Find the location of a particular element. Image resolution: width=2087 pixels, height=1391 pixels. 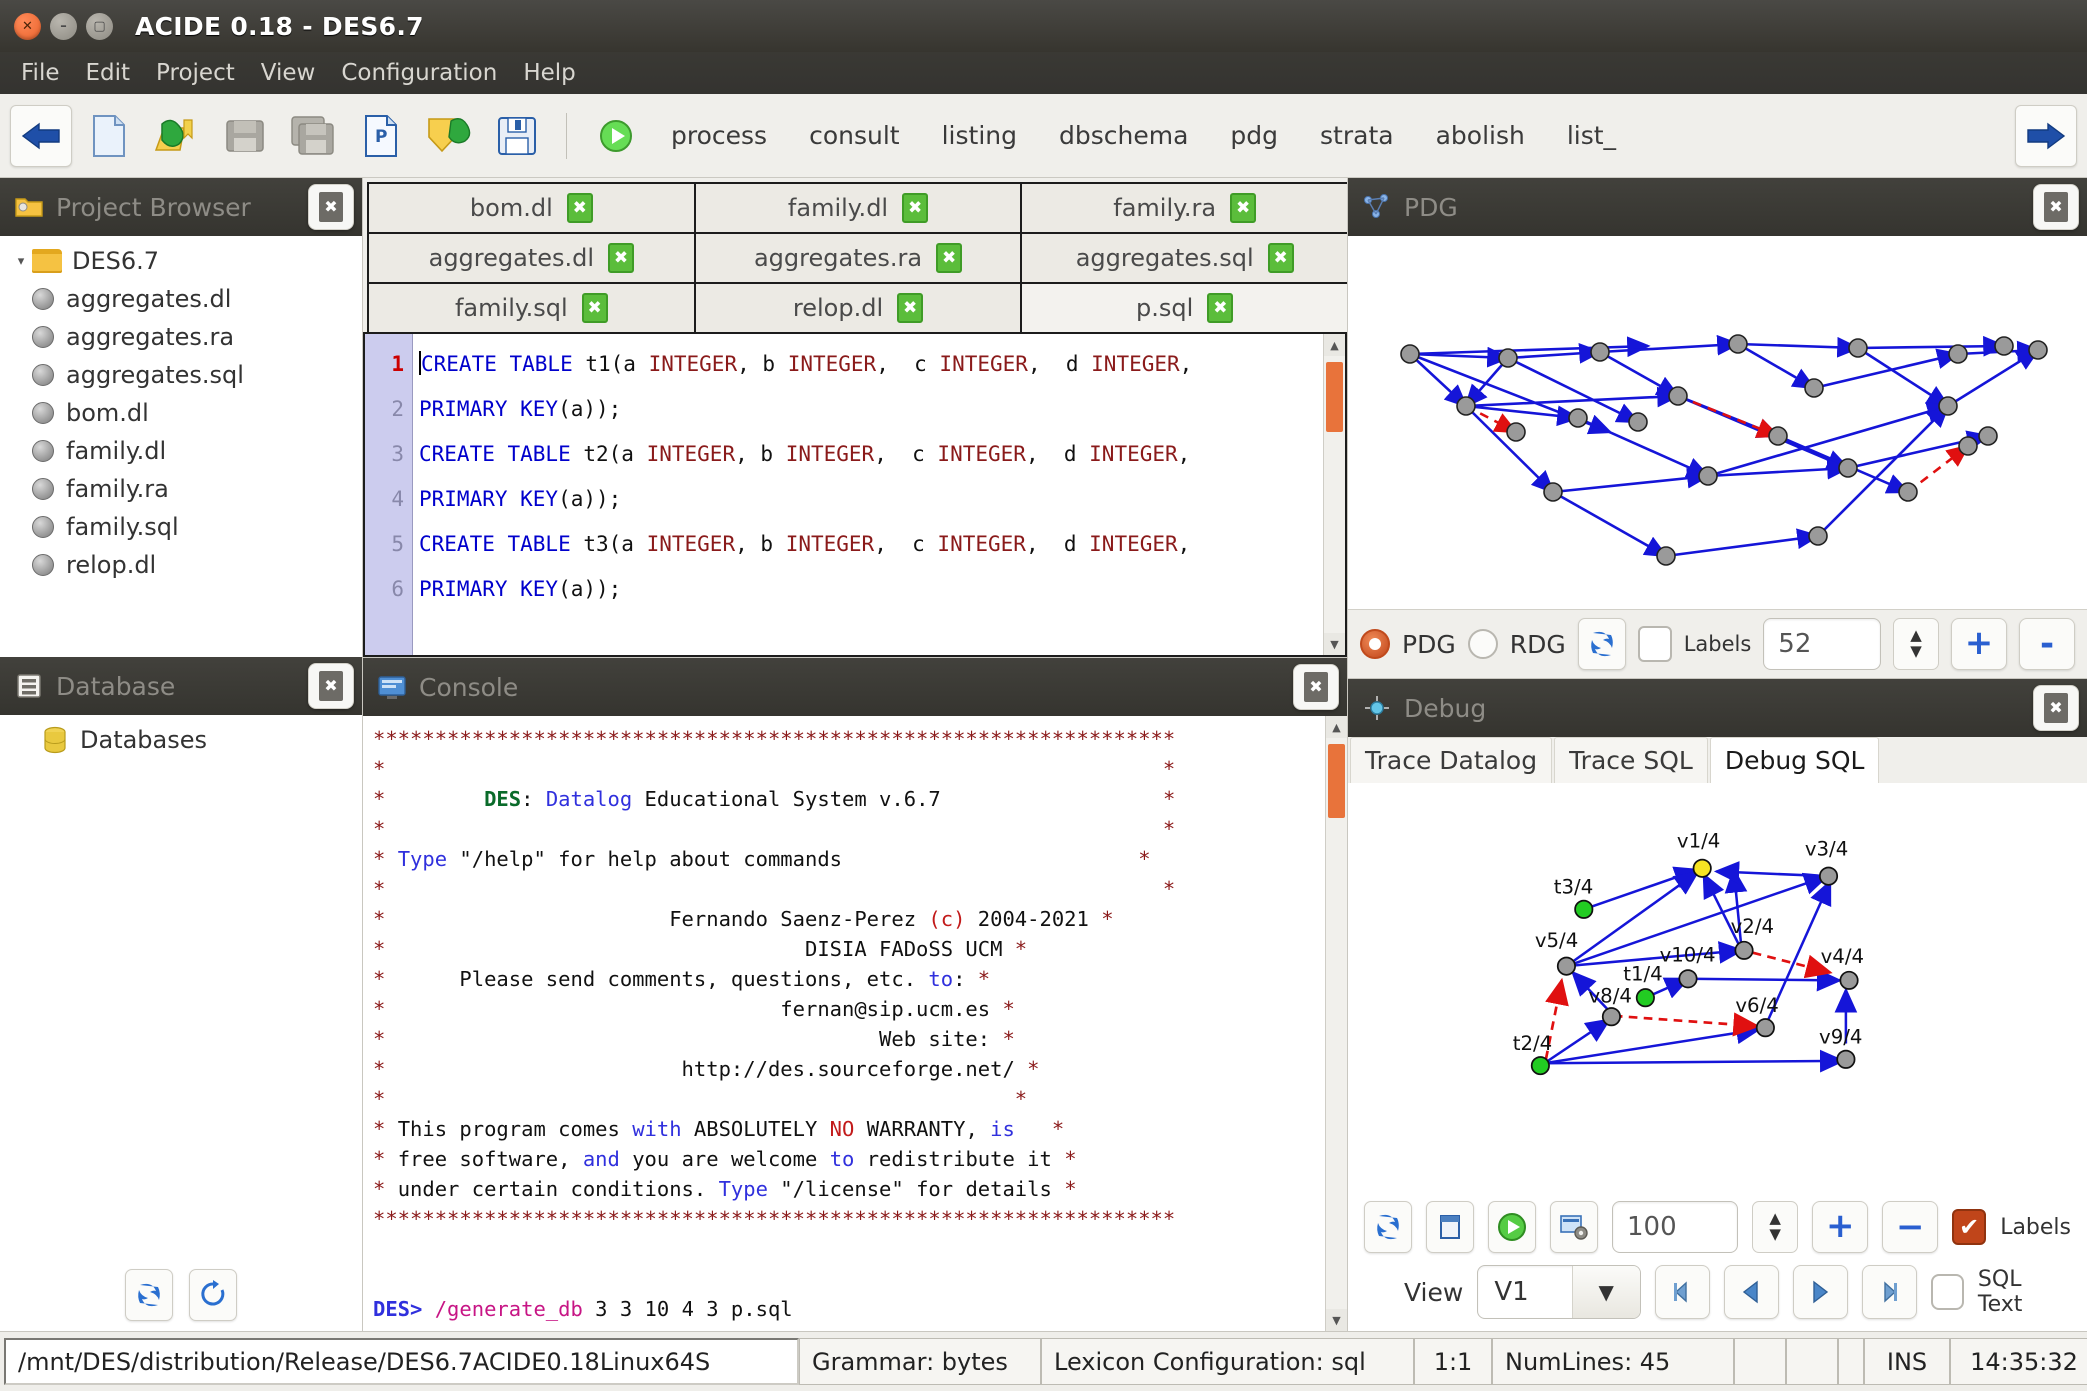

command-list: list_ is located at coordinates (1591, 135).